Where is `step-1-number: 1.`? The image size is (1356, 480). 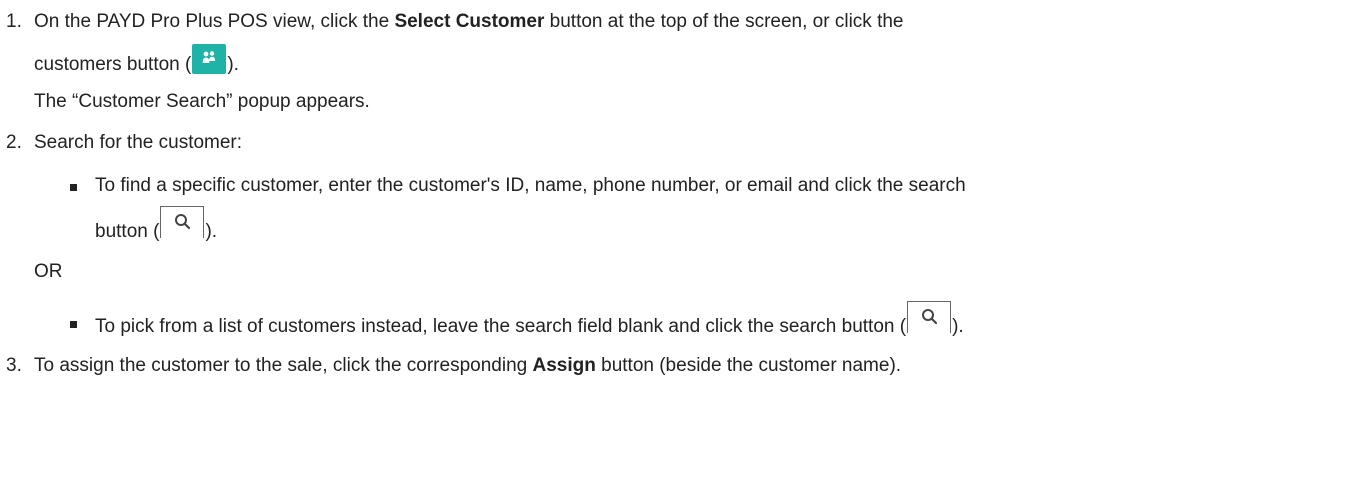
step-1-number: 1. is located at coordinates (14, 21).